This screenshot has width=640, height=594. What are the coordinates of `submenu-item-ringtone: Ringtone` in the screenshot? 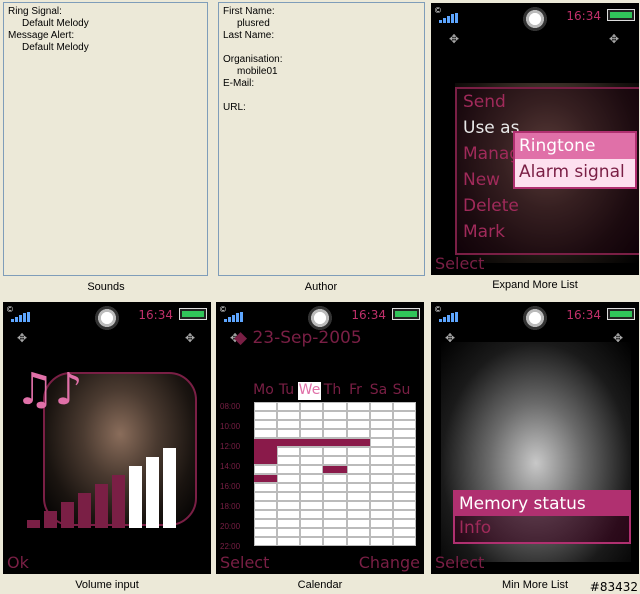 It's located at (575, 146).